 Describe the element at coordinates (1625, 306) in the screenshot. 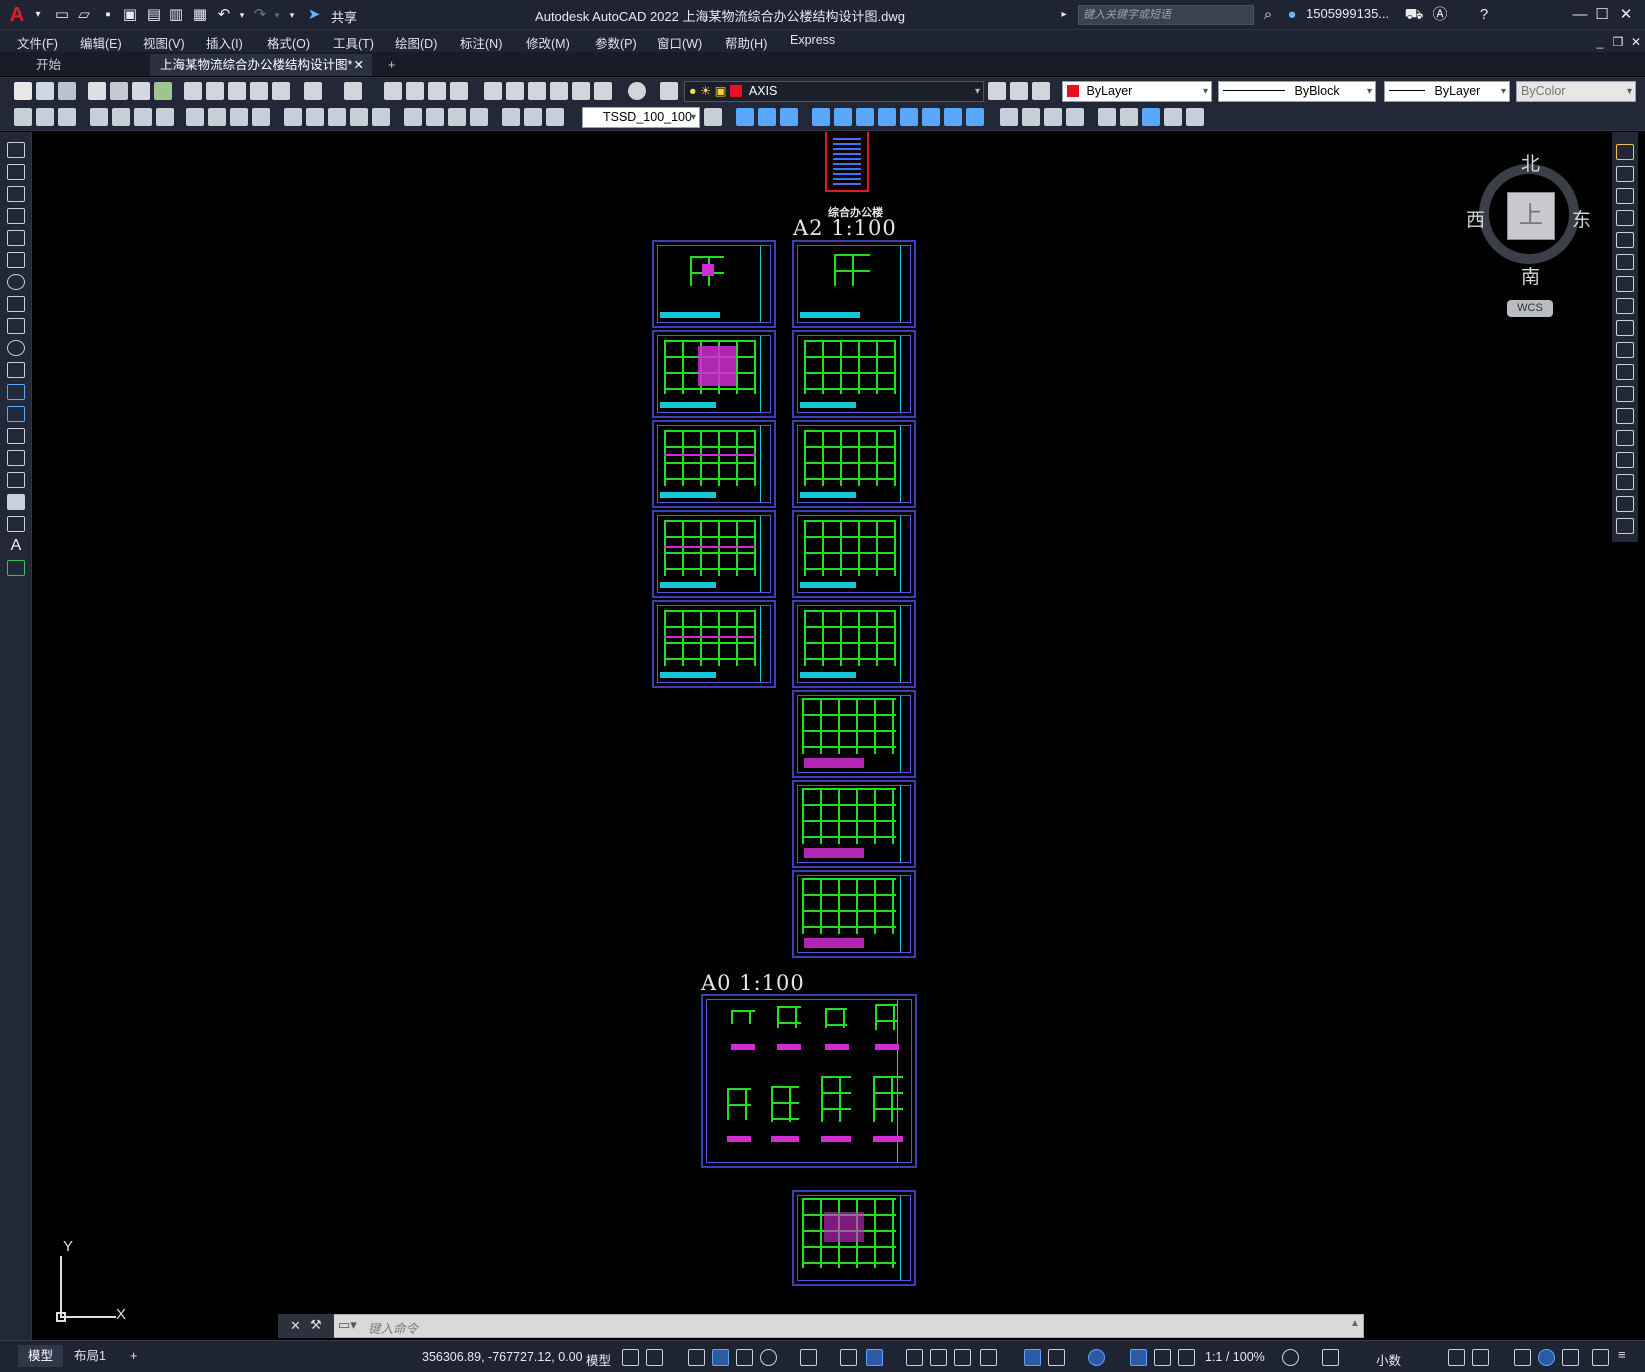

I see `scale-icon` at that location.